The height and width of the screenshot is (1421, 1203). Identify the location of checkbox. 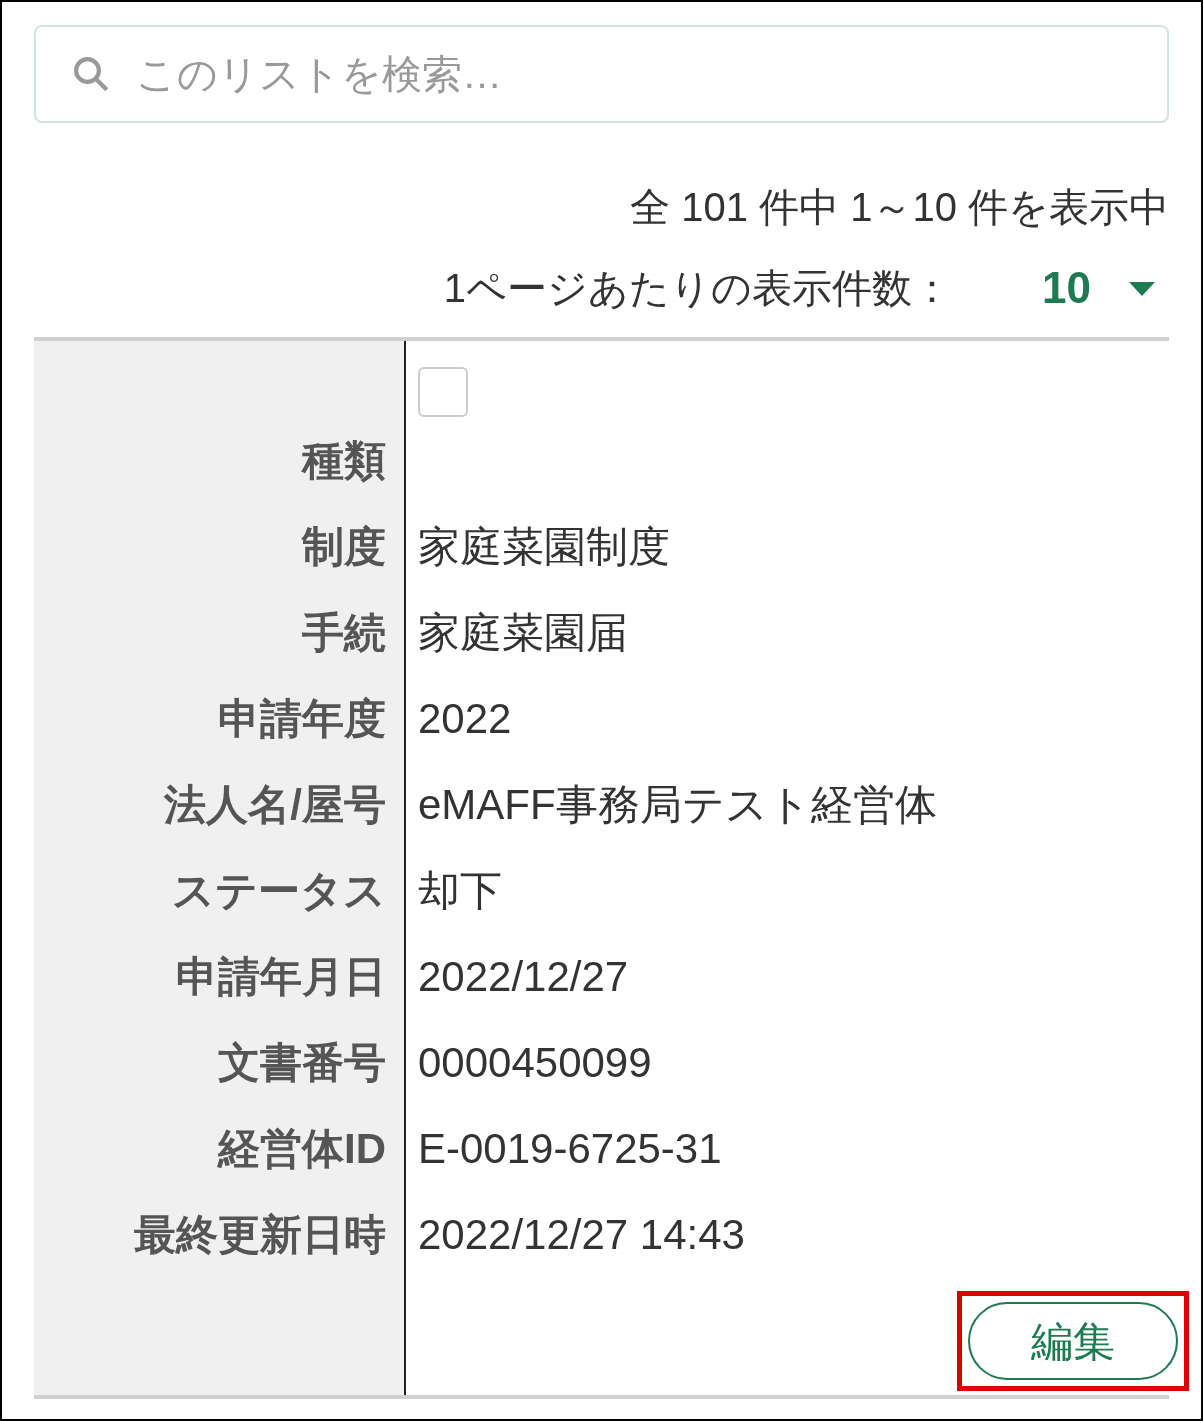
(443, 392).